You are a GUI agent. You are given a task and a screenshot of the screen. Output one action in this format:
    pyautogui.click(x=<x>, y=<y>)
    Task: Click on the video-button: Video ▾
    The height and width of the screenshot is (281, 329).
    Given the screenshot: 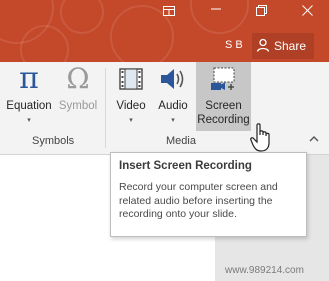 What is the action you would take?
    pyautogui.click(x=131, y=97)
    